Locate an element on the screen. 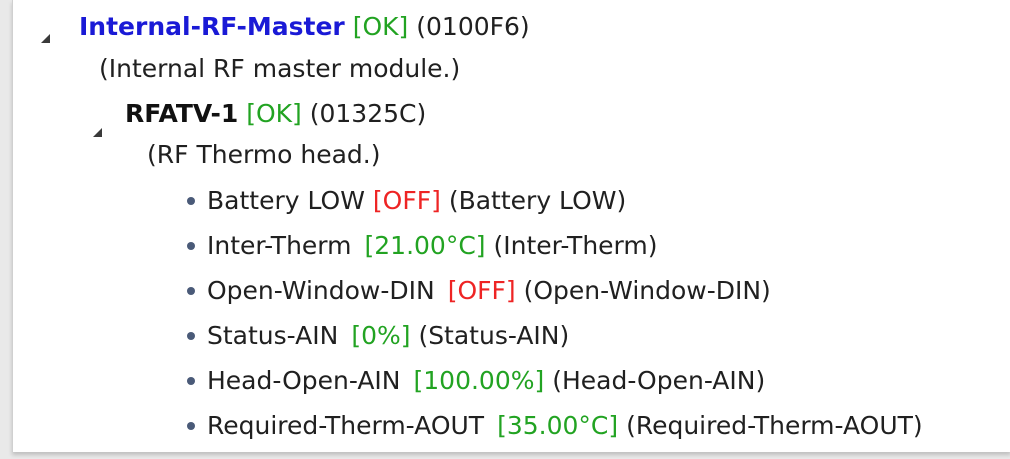 The width and height of the screenshot is (1010, 459). master-description: (Internal RF master module.) is located at coordinates (280, 68).